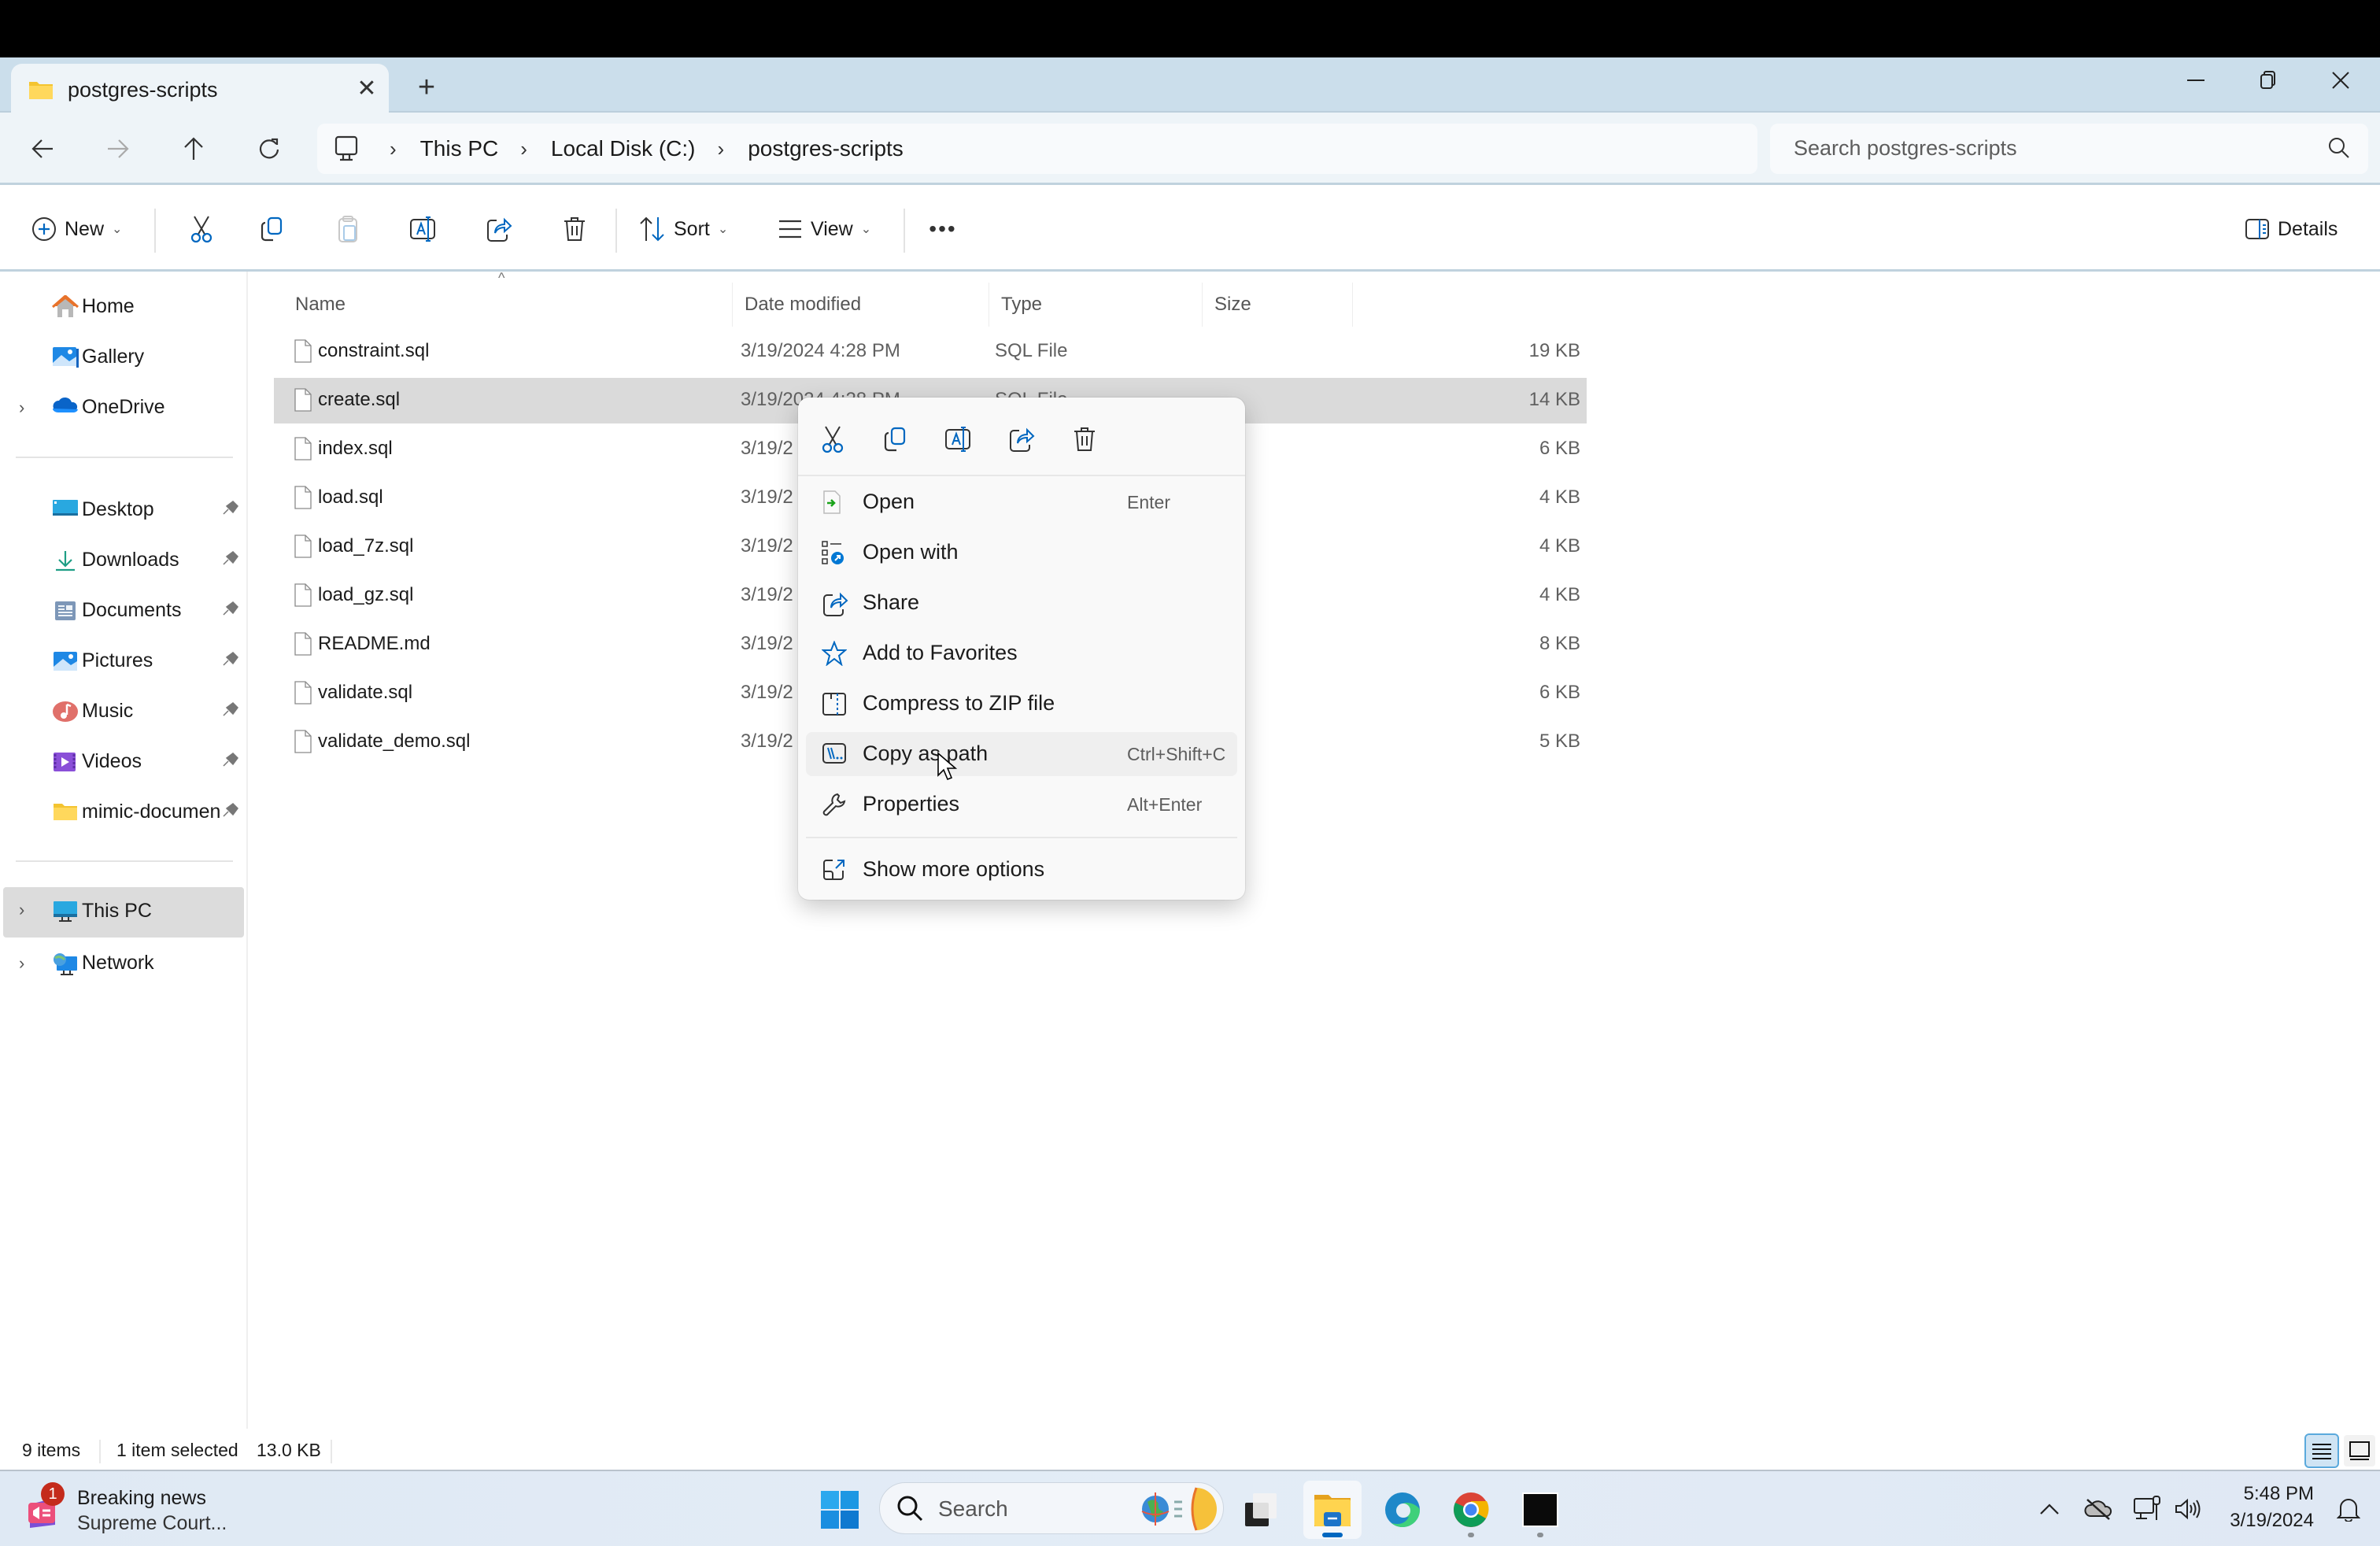  What do you see at coordinates (122, 712) in the screenshot?
I see `sidebar-item-music: Music` at bounding box center [122, 712].